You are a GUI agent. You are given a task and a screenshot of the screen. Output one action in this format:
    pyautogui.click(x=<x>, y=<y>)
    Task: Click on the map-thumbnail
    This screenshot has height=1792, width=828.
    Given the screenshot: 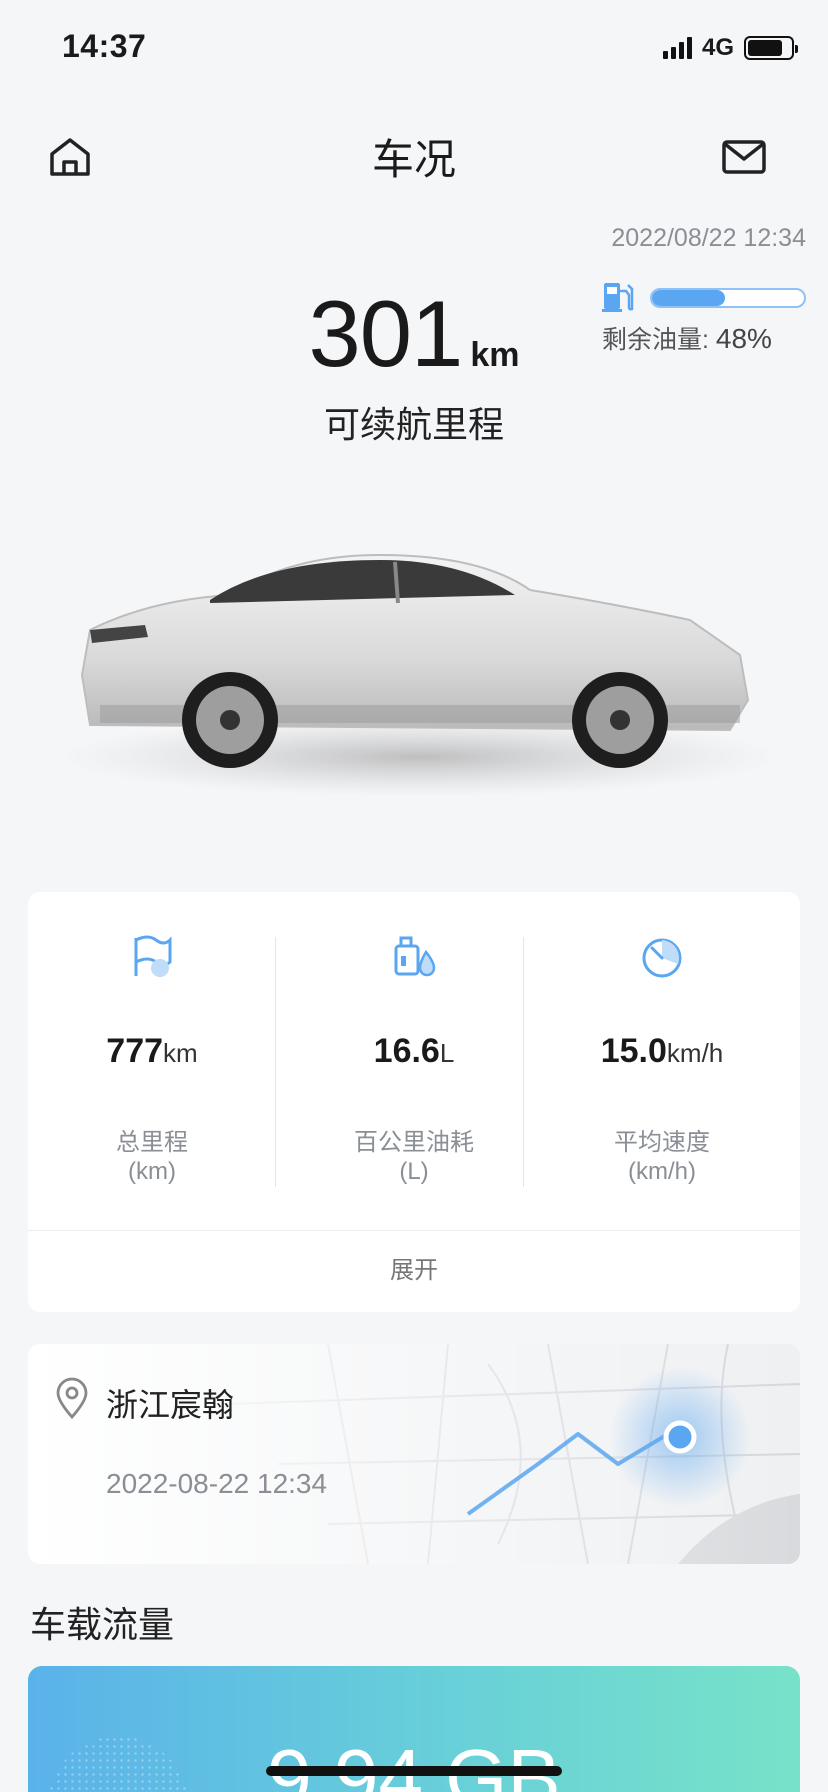 What is the action you would take?
    pyautogui.click(x=414, y=1454)
    